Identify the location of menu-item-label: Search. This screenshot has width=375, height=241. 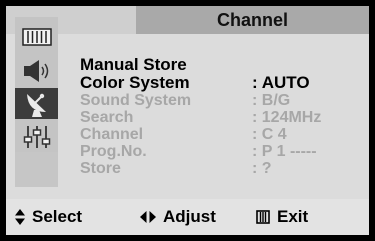
(107, 117).